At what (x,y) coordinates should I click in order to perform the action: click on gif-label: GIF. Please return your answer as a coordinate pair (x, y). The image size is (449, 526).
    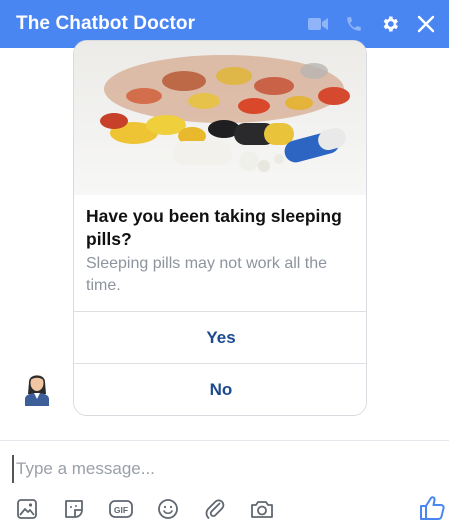
    Looking at the image, I should click on (121, 510).